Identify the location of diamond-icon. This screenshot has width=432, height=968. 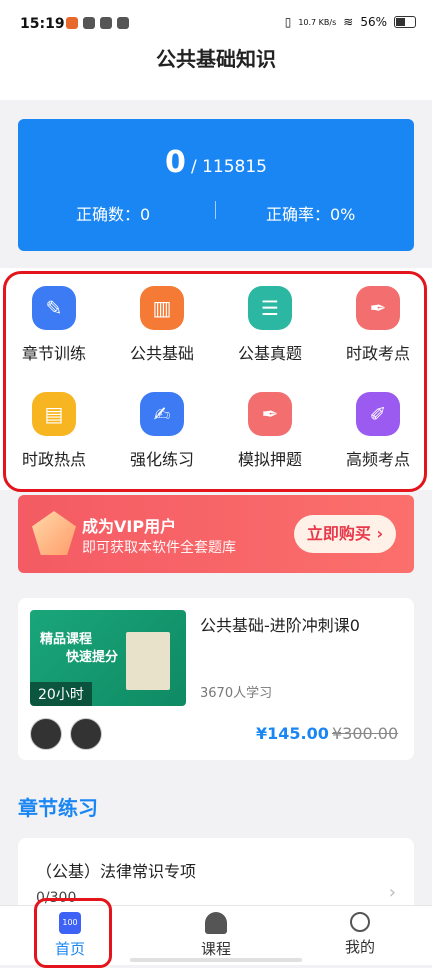
(54, 533).